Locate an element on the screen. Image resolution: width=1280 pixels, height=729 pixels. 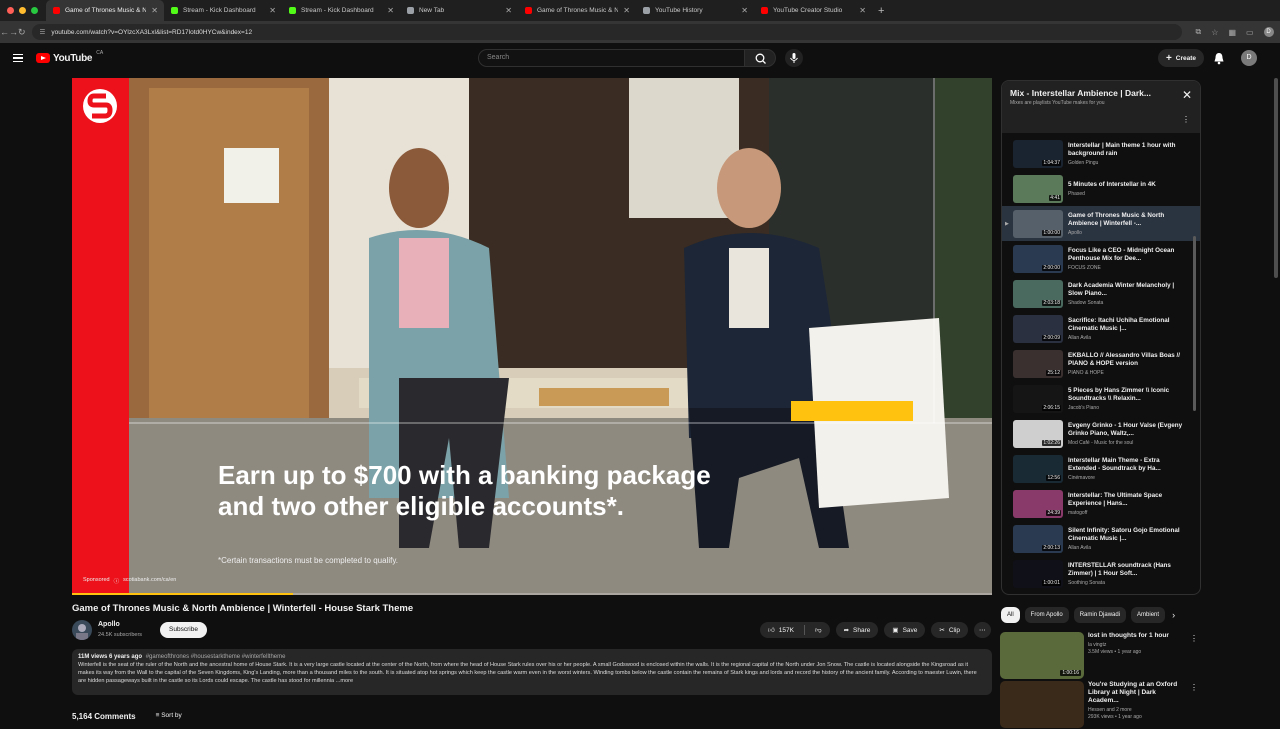
extensions-icon: ▦ is located at coordinates (1232, 32).